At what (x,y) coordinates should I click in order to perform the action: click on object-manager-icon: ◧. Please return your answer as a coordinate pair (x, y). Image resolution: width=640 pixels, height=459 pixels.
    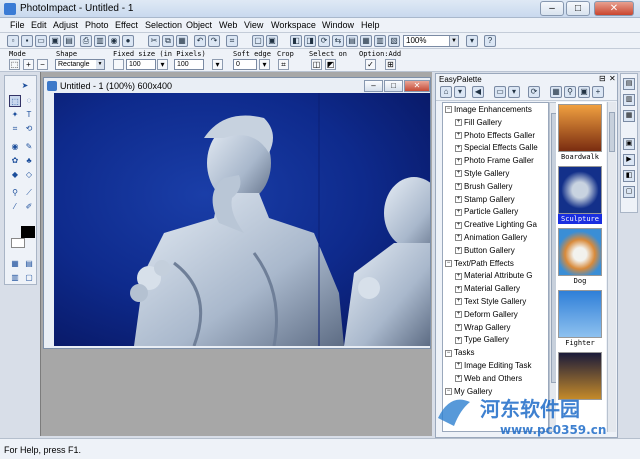
    Looking at the image, I should click on (629, 176).